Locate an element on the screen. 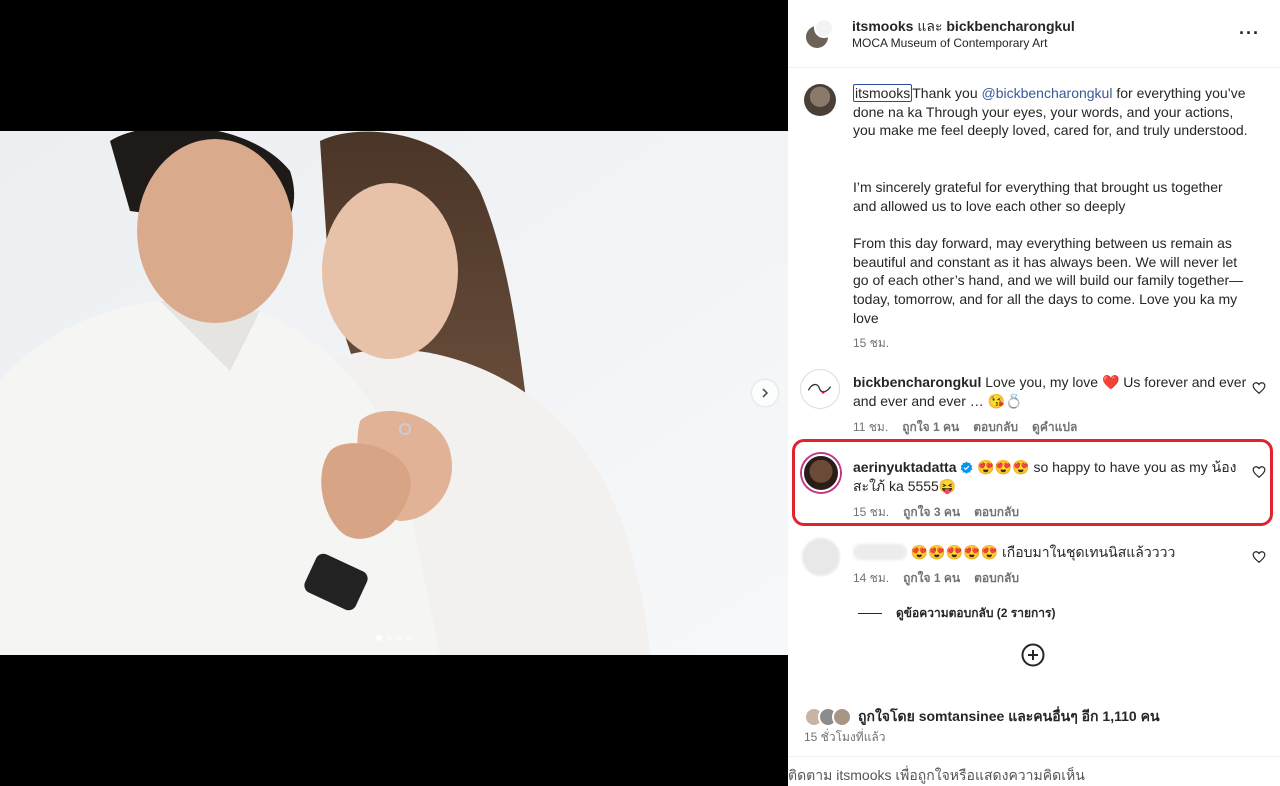 The width and height of the screenshot is (1280, 786). caption-segment: Thank you is located at coordinates (947, 93).